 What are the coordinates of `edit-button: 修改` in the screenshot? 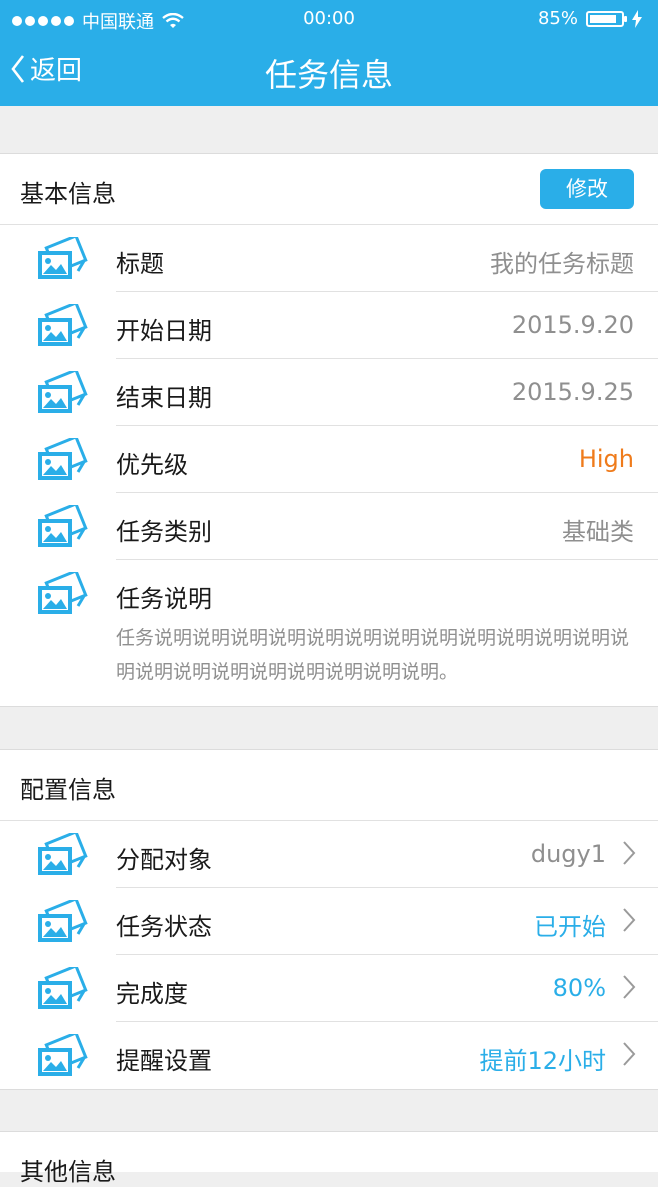 It's located at (587, 189).